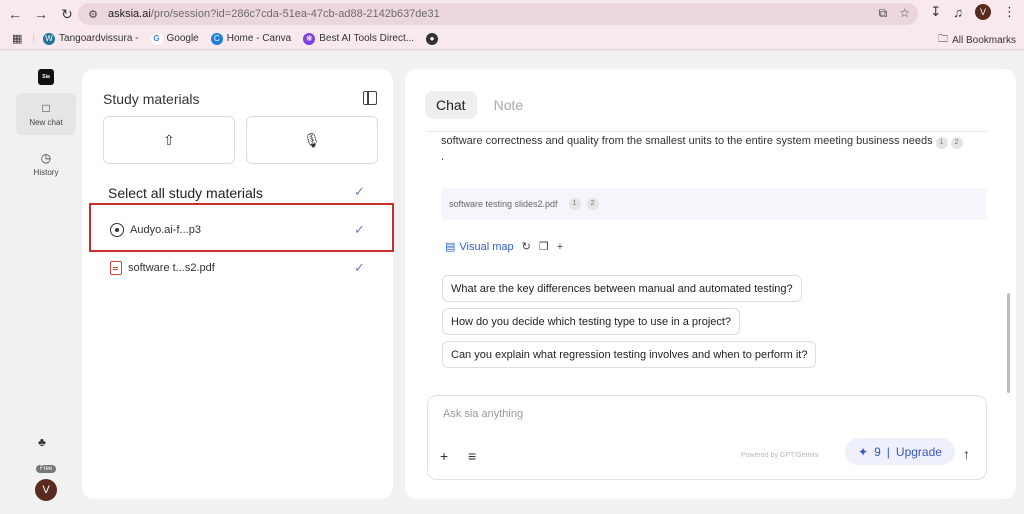 Image resolution: width=1024 pixels, height=514 pixels. I want to click on record-button: 🎙, so click(312, 140).